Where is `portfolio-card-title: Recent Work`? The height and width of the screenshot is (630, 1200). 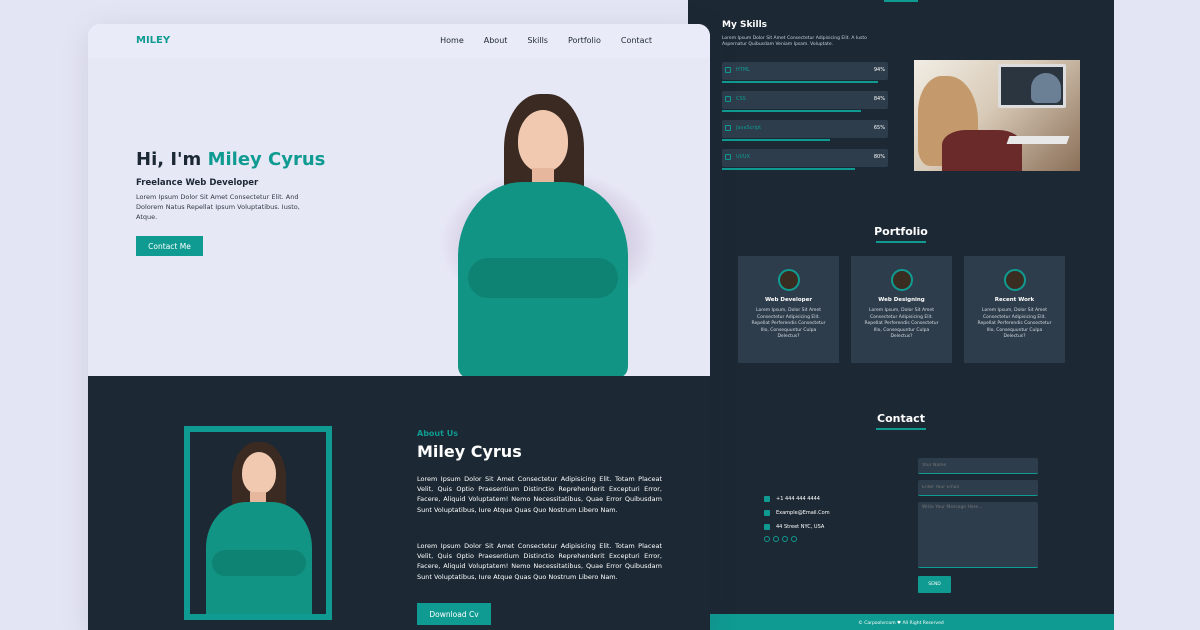
portfolio-card-title: Recent Work is located at coordinates (1014, 300).